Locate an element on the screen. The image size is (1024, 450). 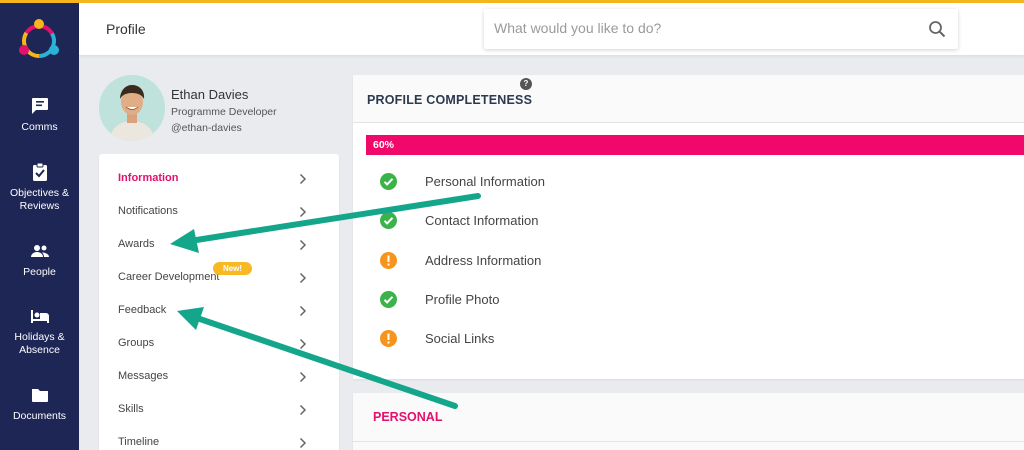
nav-label-people: People is located at coordinates (39, 272).